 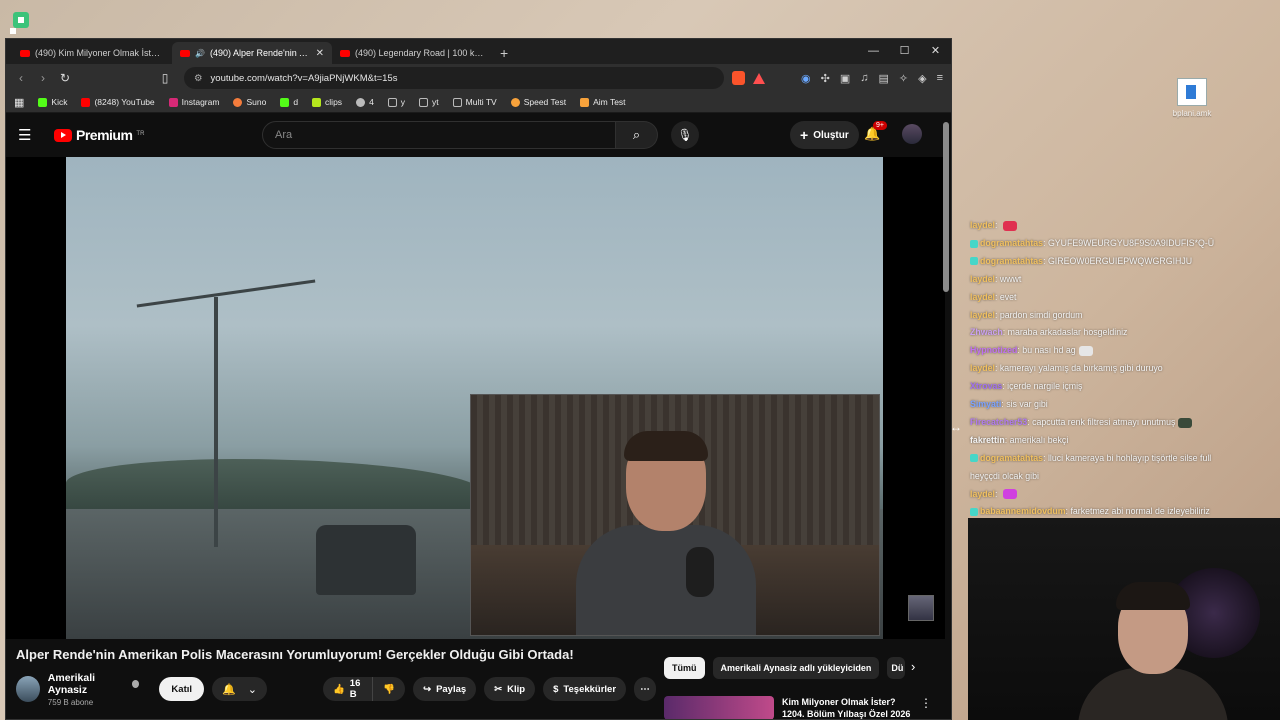 I want to click on more-icon: ⋮, so click(x=926, y=707).